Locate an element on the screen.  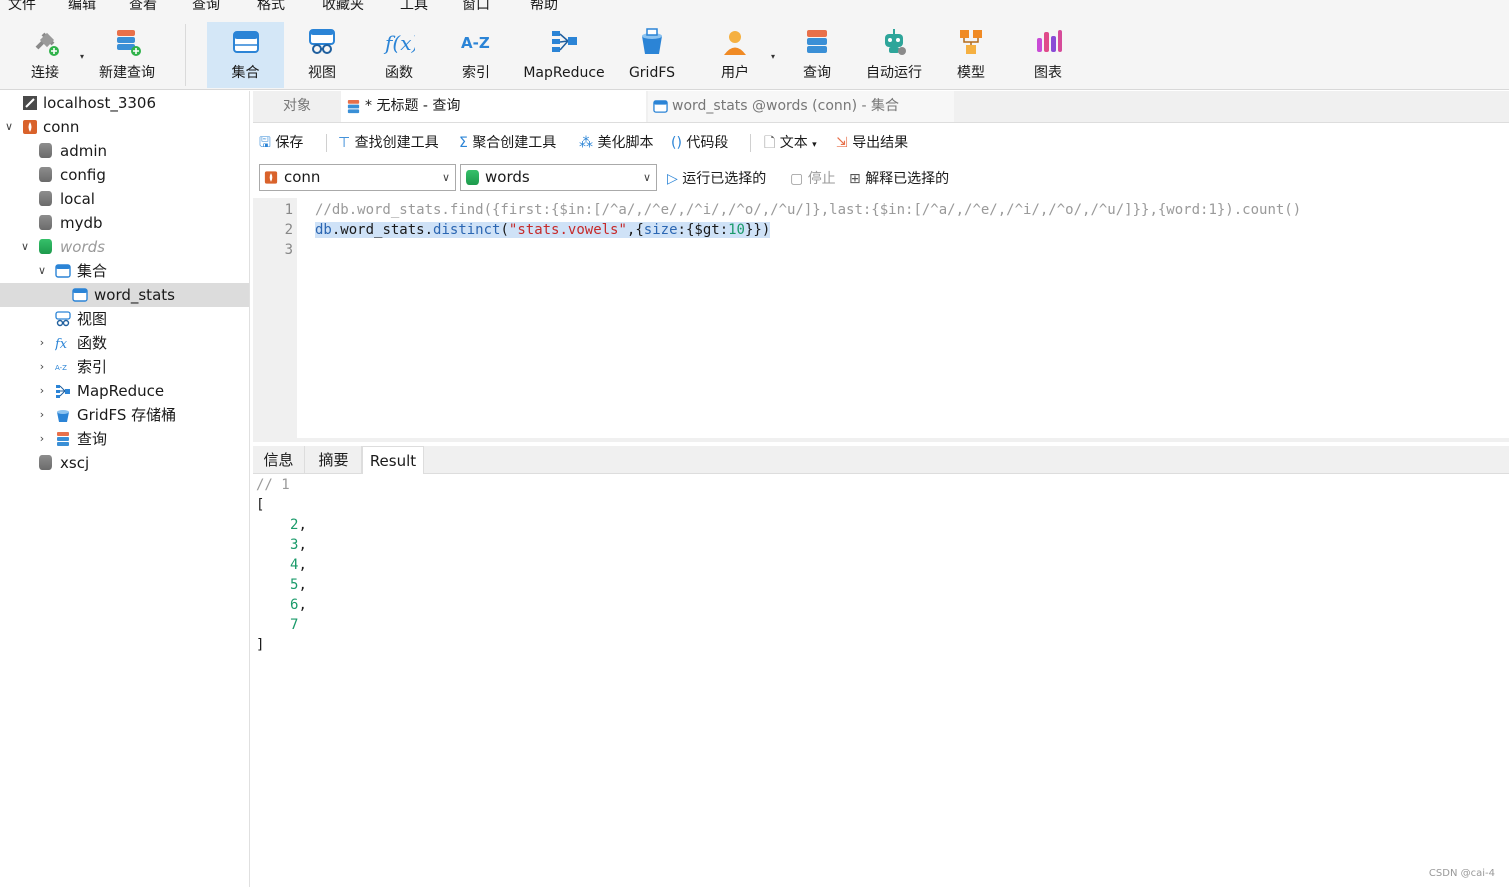
view-button: 视图 is located at coordinates (322, 55).